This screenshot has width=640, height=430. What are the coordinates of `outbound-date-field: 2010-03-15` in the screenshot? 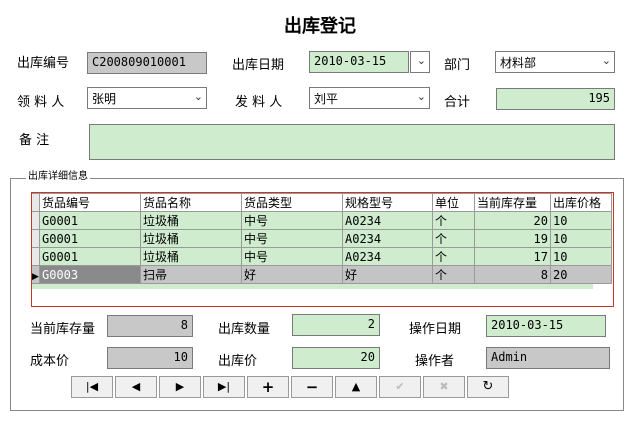 It's located at (359, 62).